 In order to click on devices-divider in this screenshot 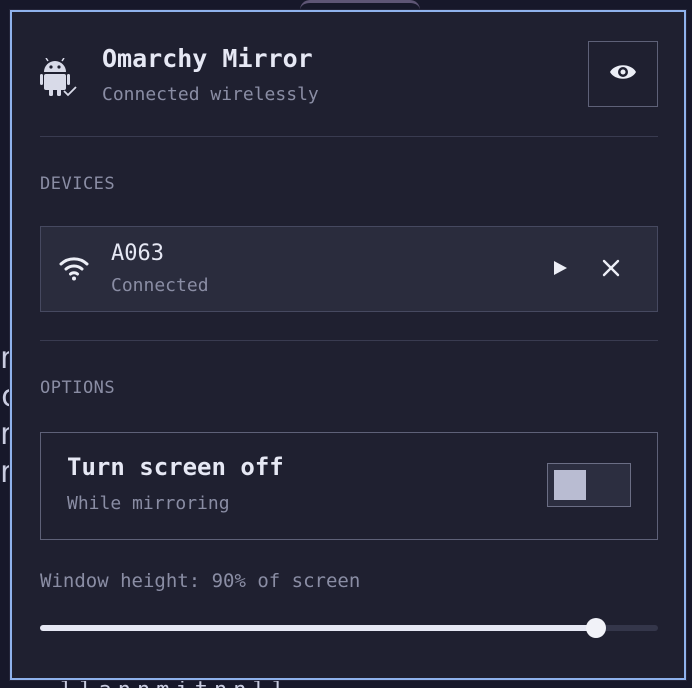, I will do `click(349, 340)`.